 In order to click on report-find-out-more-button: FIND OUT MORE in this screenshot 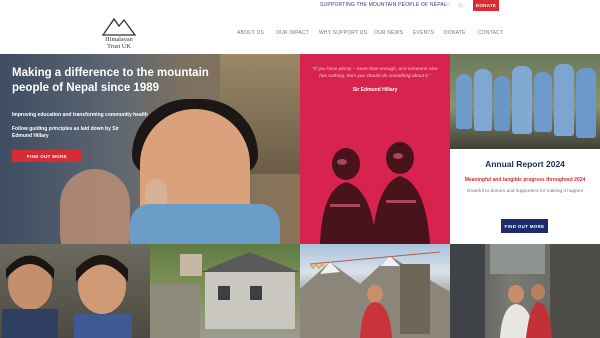, I will do `click(524, 226)`.